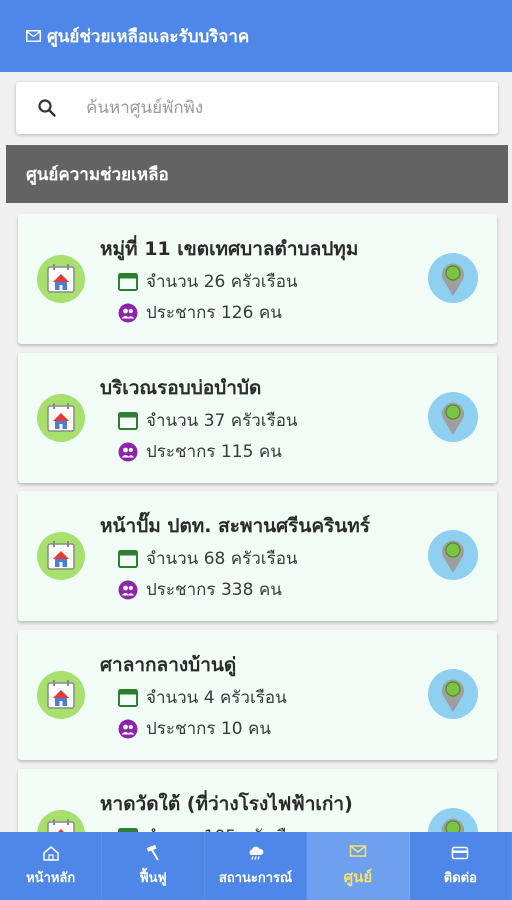 The width and height of the screenshot is (512, 900). Describe the element at coordinates (50, 853) in the screenshot. I see `home-icon` at that location.